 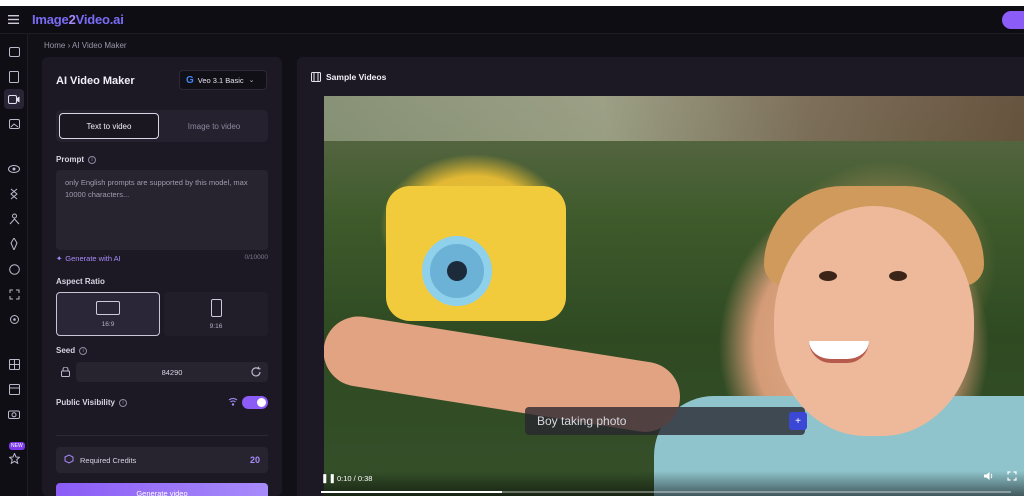 What do you see at coordinates (1013, 20) in the screenshot?
I see `account-button` at bounding box center [1013, 20].